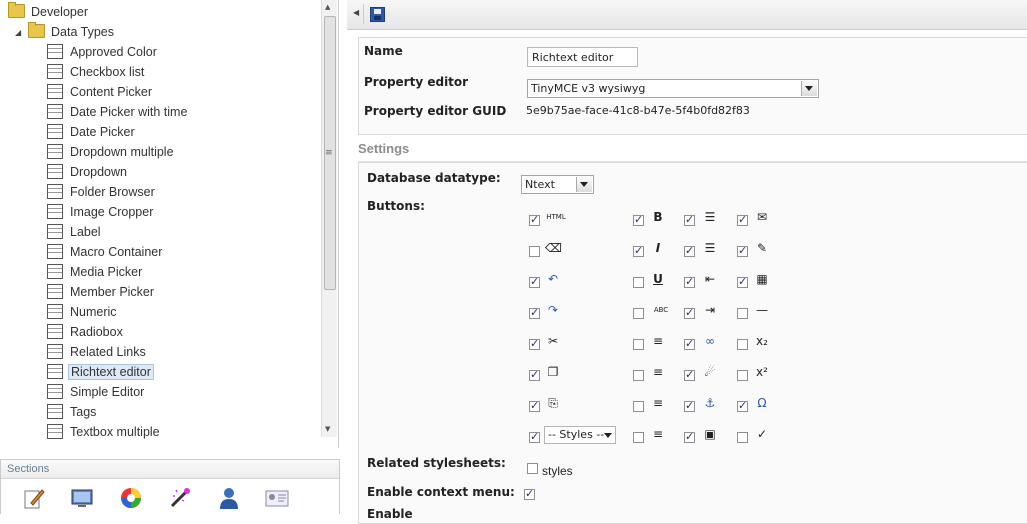 Image resolution: width=1027 pixels, height=524 pixels. What do you see at coordinates (96, 392) in the screenshot?
I see `tree-item: Simple Editor` at bounding box center [96, 392].